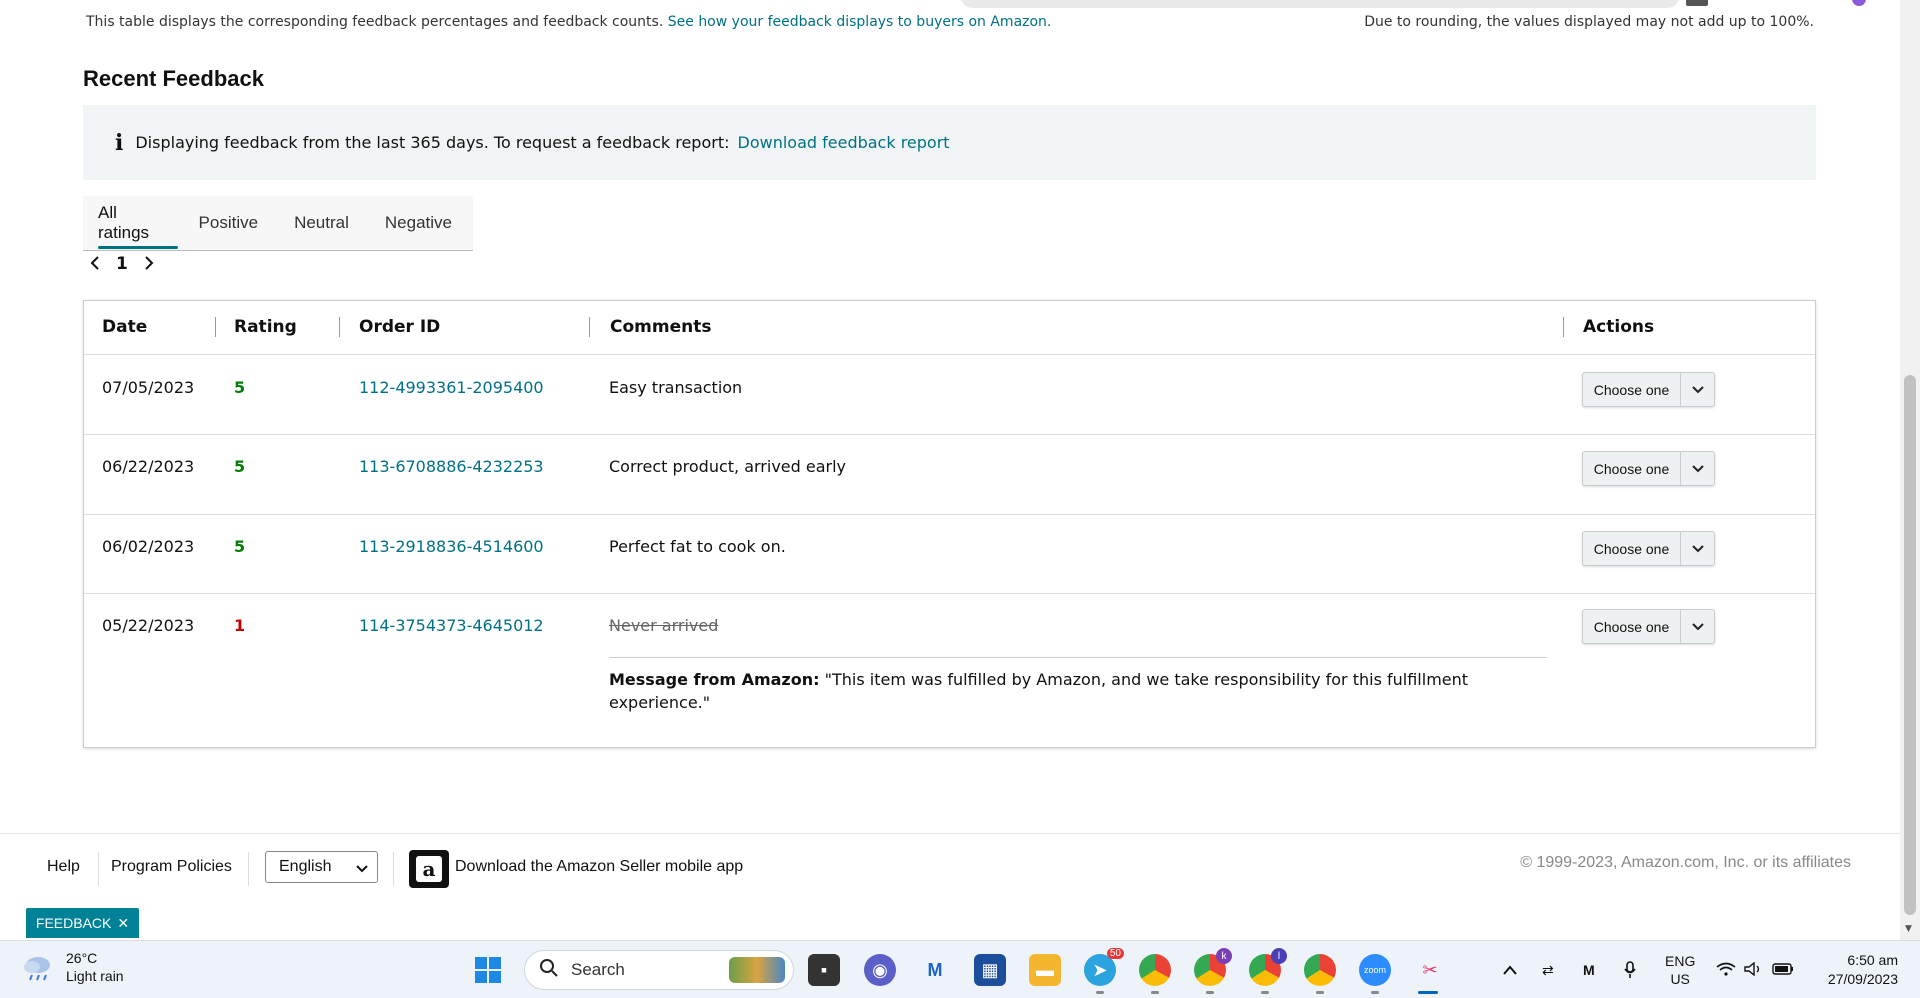 The height and width of the screenshot is (998, 1920). Describe the element at coordinates (880, 970) in the screenshot. I see `teams-chat-icon: ◉` at that location.